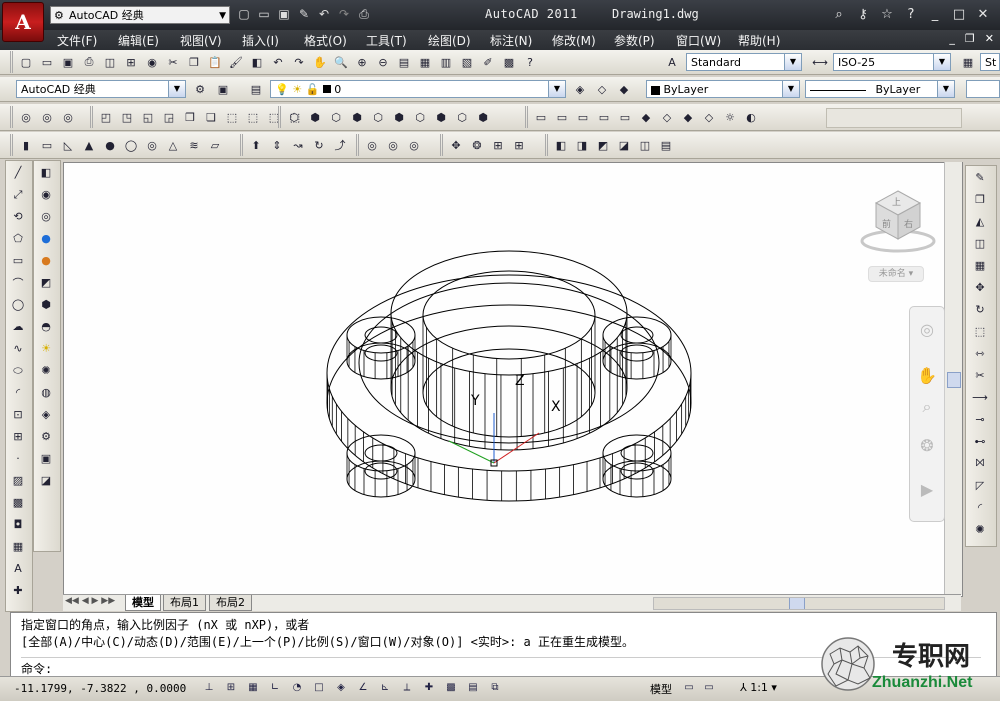 This screenshot has height=701, width=1000. I want to click on trim-icon: ✂, so click(980, 375).